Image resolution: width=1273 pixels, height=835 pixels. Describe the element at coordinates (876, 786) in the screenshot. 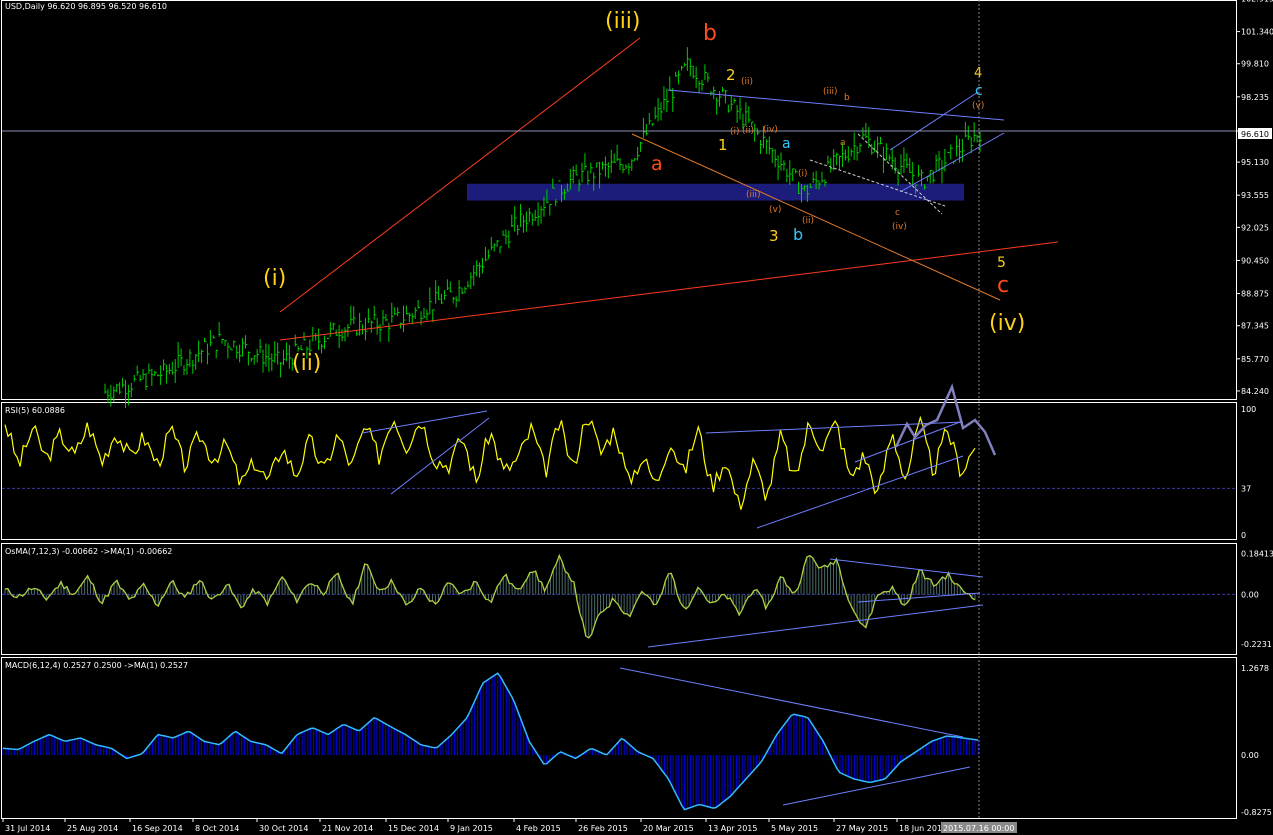

I see `macd-trendline` at that location.